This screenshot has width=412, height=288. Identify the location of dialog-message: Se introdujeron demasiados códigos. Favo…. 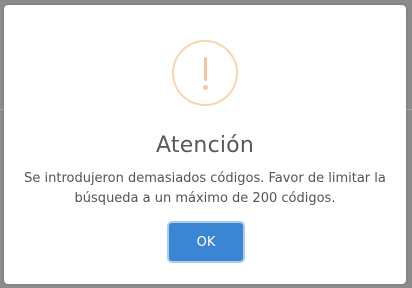
(205, 188).